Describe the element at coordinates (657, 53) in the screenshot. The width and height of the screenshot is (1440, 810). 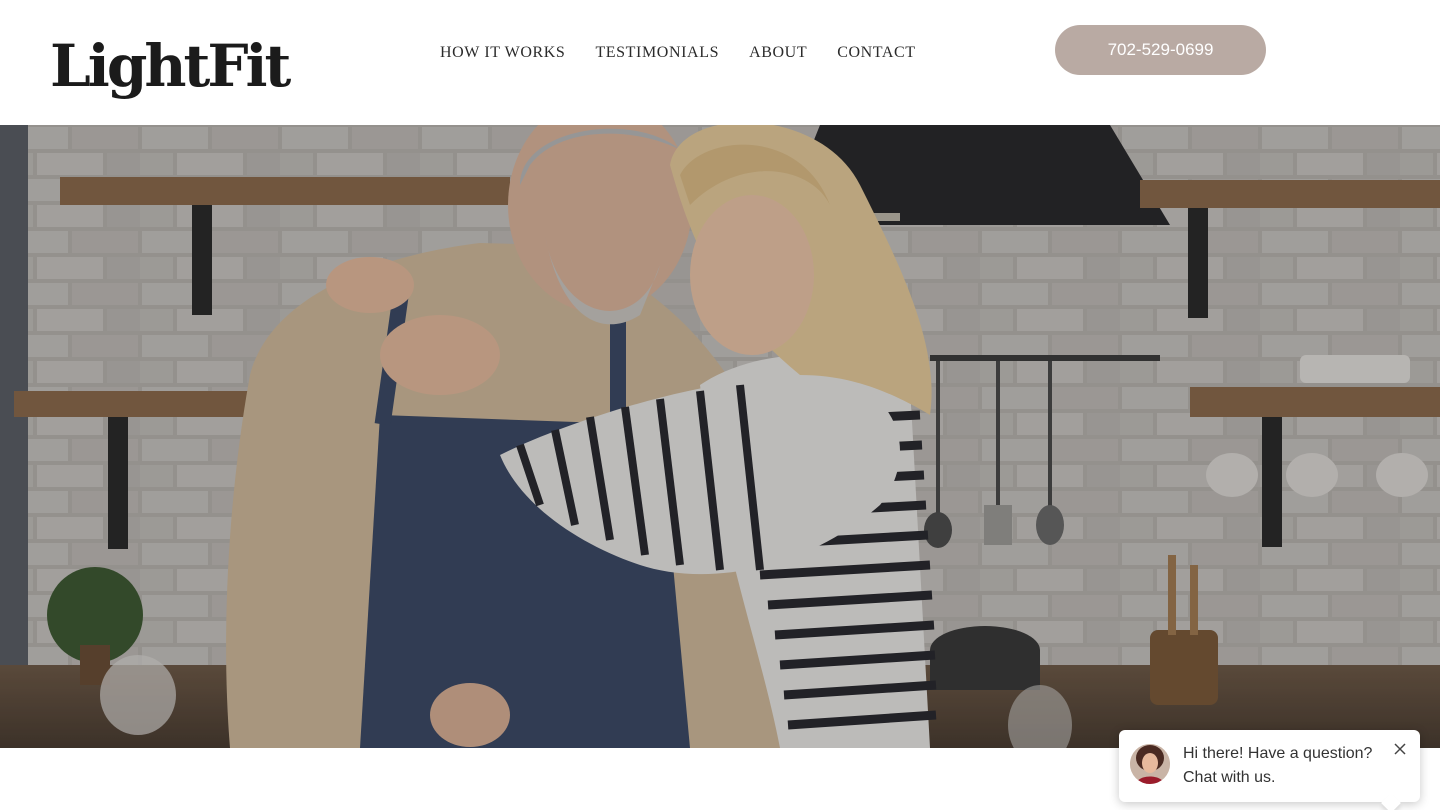
I see `nav-testimonials: TESTIMONIALS` at that location.